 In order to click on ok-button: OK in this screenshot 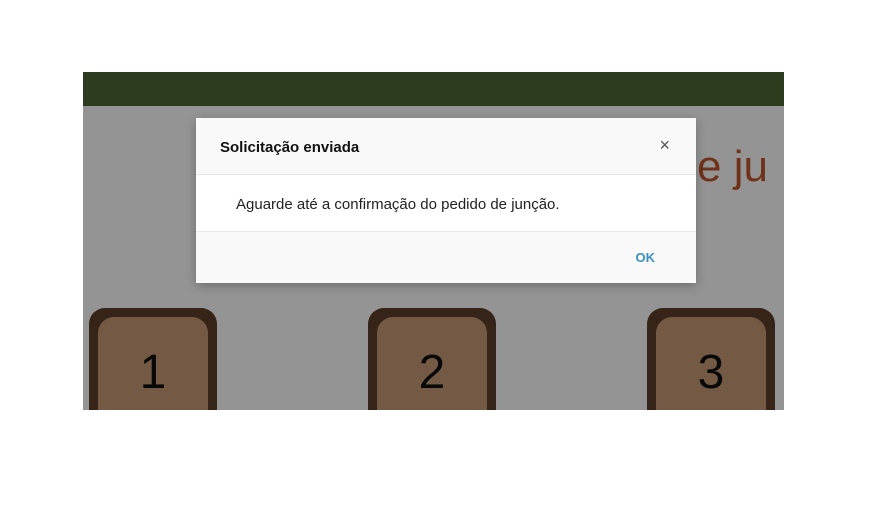, I will do `click(646, 257)`.